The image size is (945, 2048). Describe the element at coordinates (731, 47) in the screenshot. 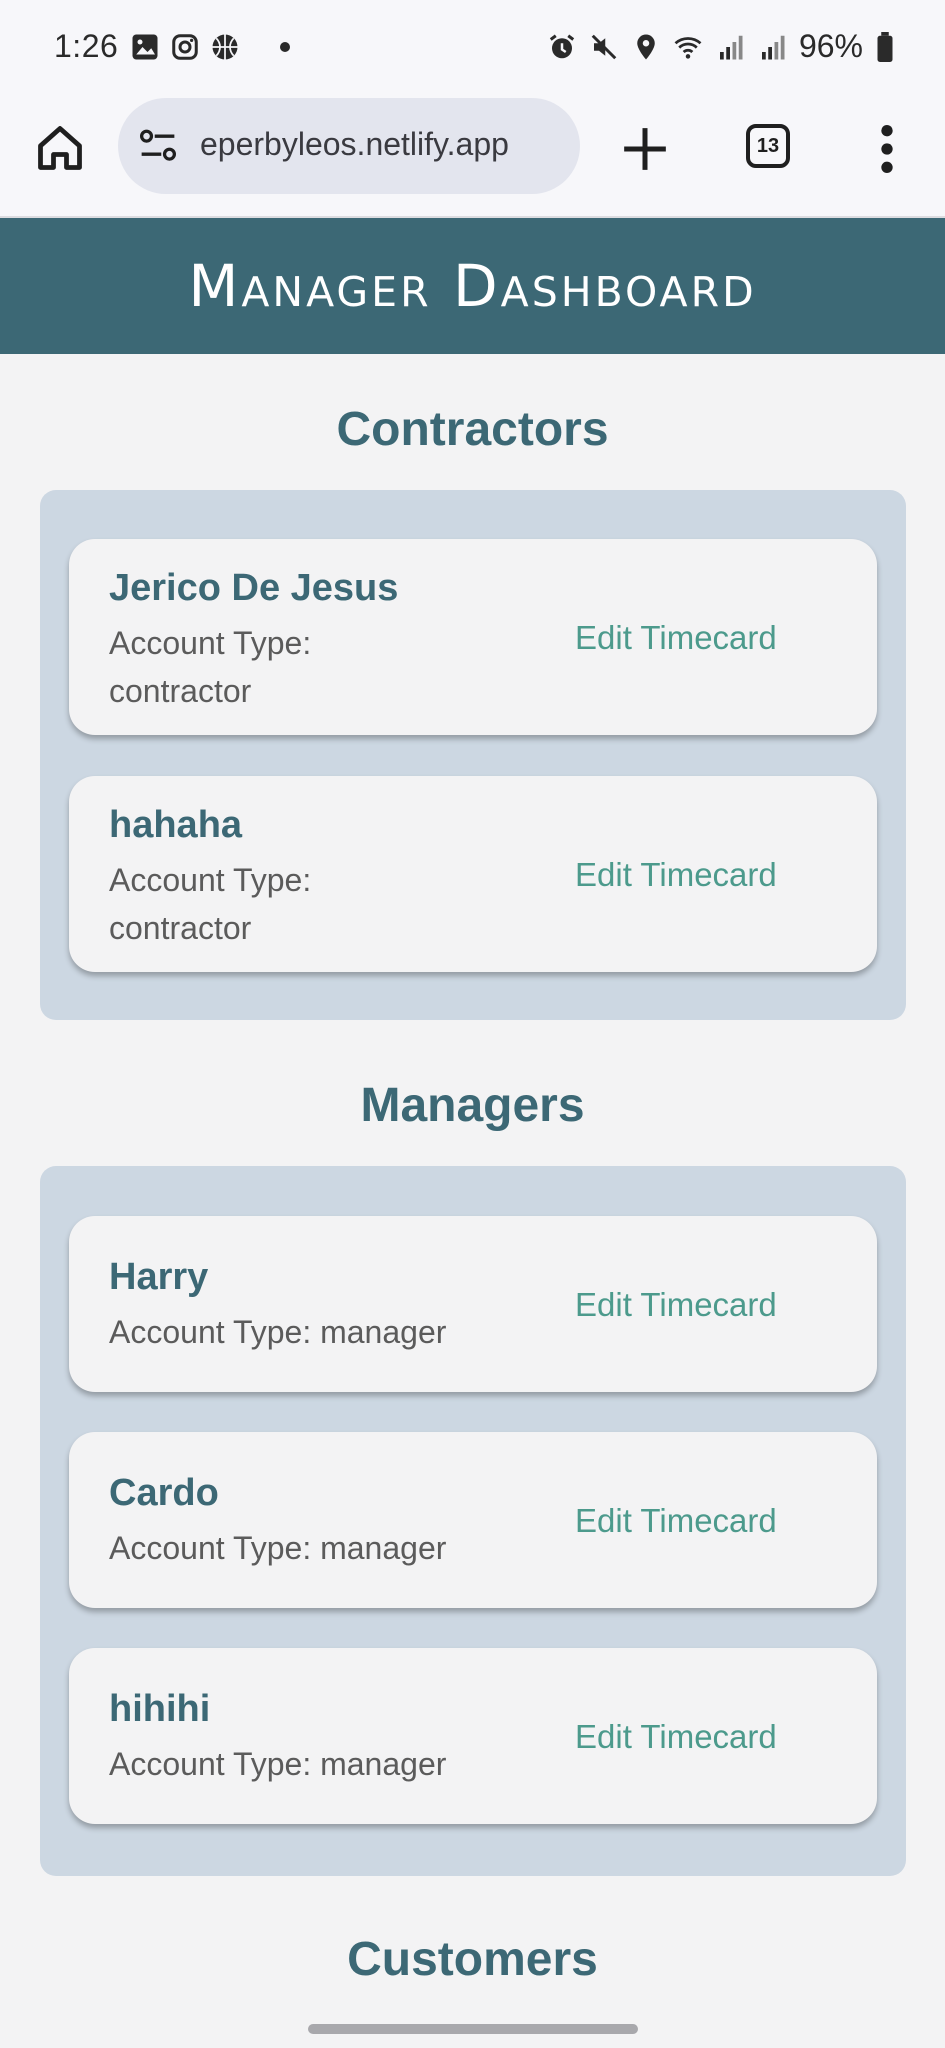

I see `signal-icon` at that location.